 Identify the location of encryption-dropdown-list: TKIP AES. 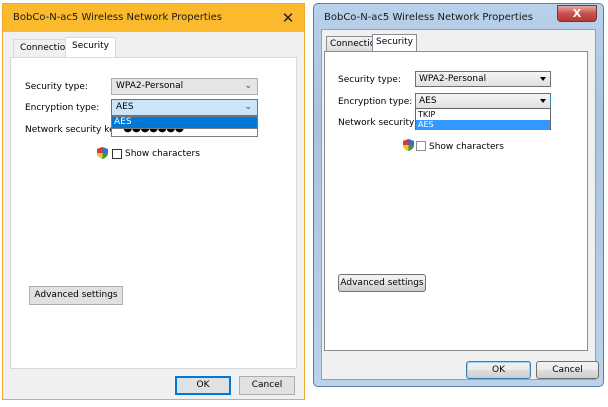
(483, 119).